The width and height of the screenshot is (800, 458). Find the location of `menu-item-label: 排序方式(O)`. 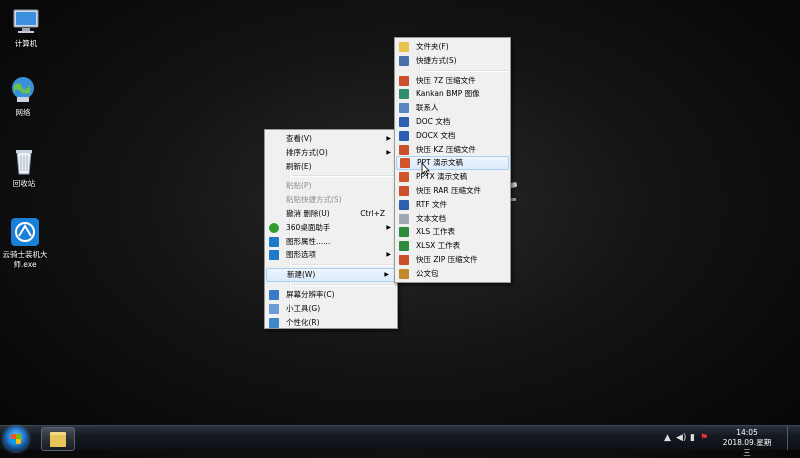

menu-item-label: 排序方式(O) is located at coordinates (307, 152).